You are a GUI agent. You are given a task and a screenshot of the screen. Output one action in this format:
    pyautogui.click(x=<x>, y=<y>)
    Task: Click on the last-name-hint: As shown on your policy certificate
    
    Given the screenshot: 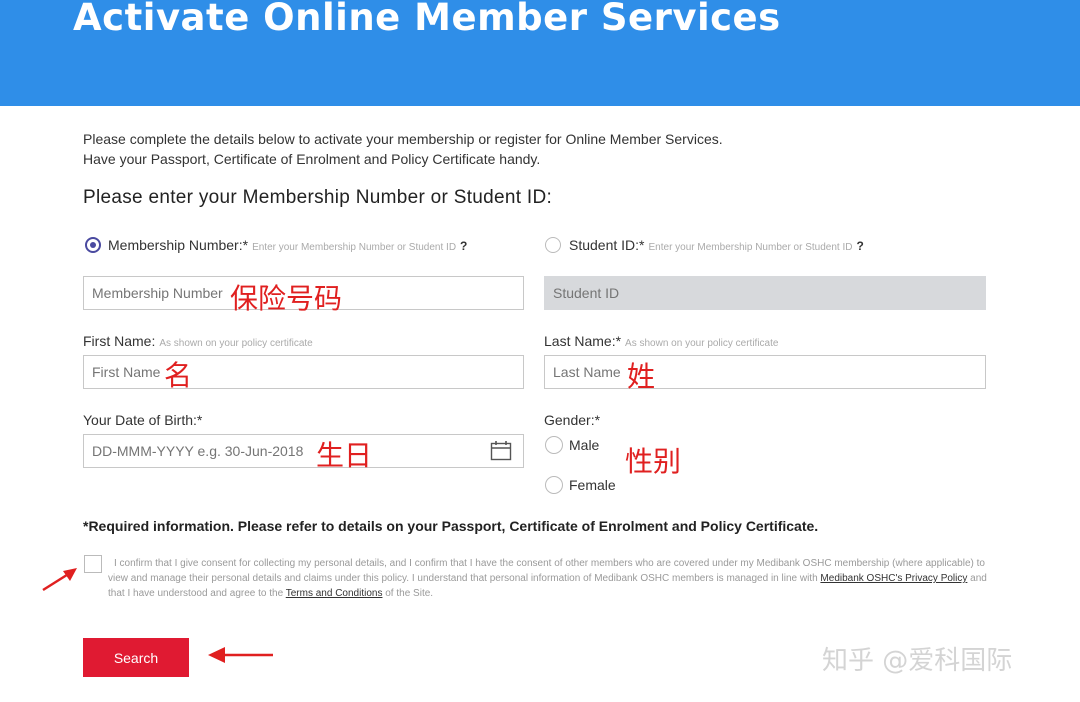 What is the action you would take?
    pyautogui.click(x=702, y=343)
    